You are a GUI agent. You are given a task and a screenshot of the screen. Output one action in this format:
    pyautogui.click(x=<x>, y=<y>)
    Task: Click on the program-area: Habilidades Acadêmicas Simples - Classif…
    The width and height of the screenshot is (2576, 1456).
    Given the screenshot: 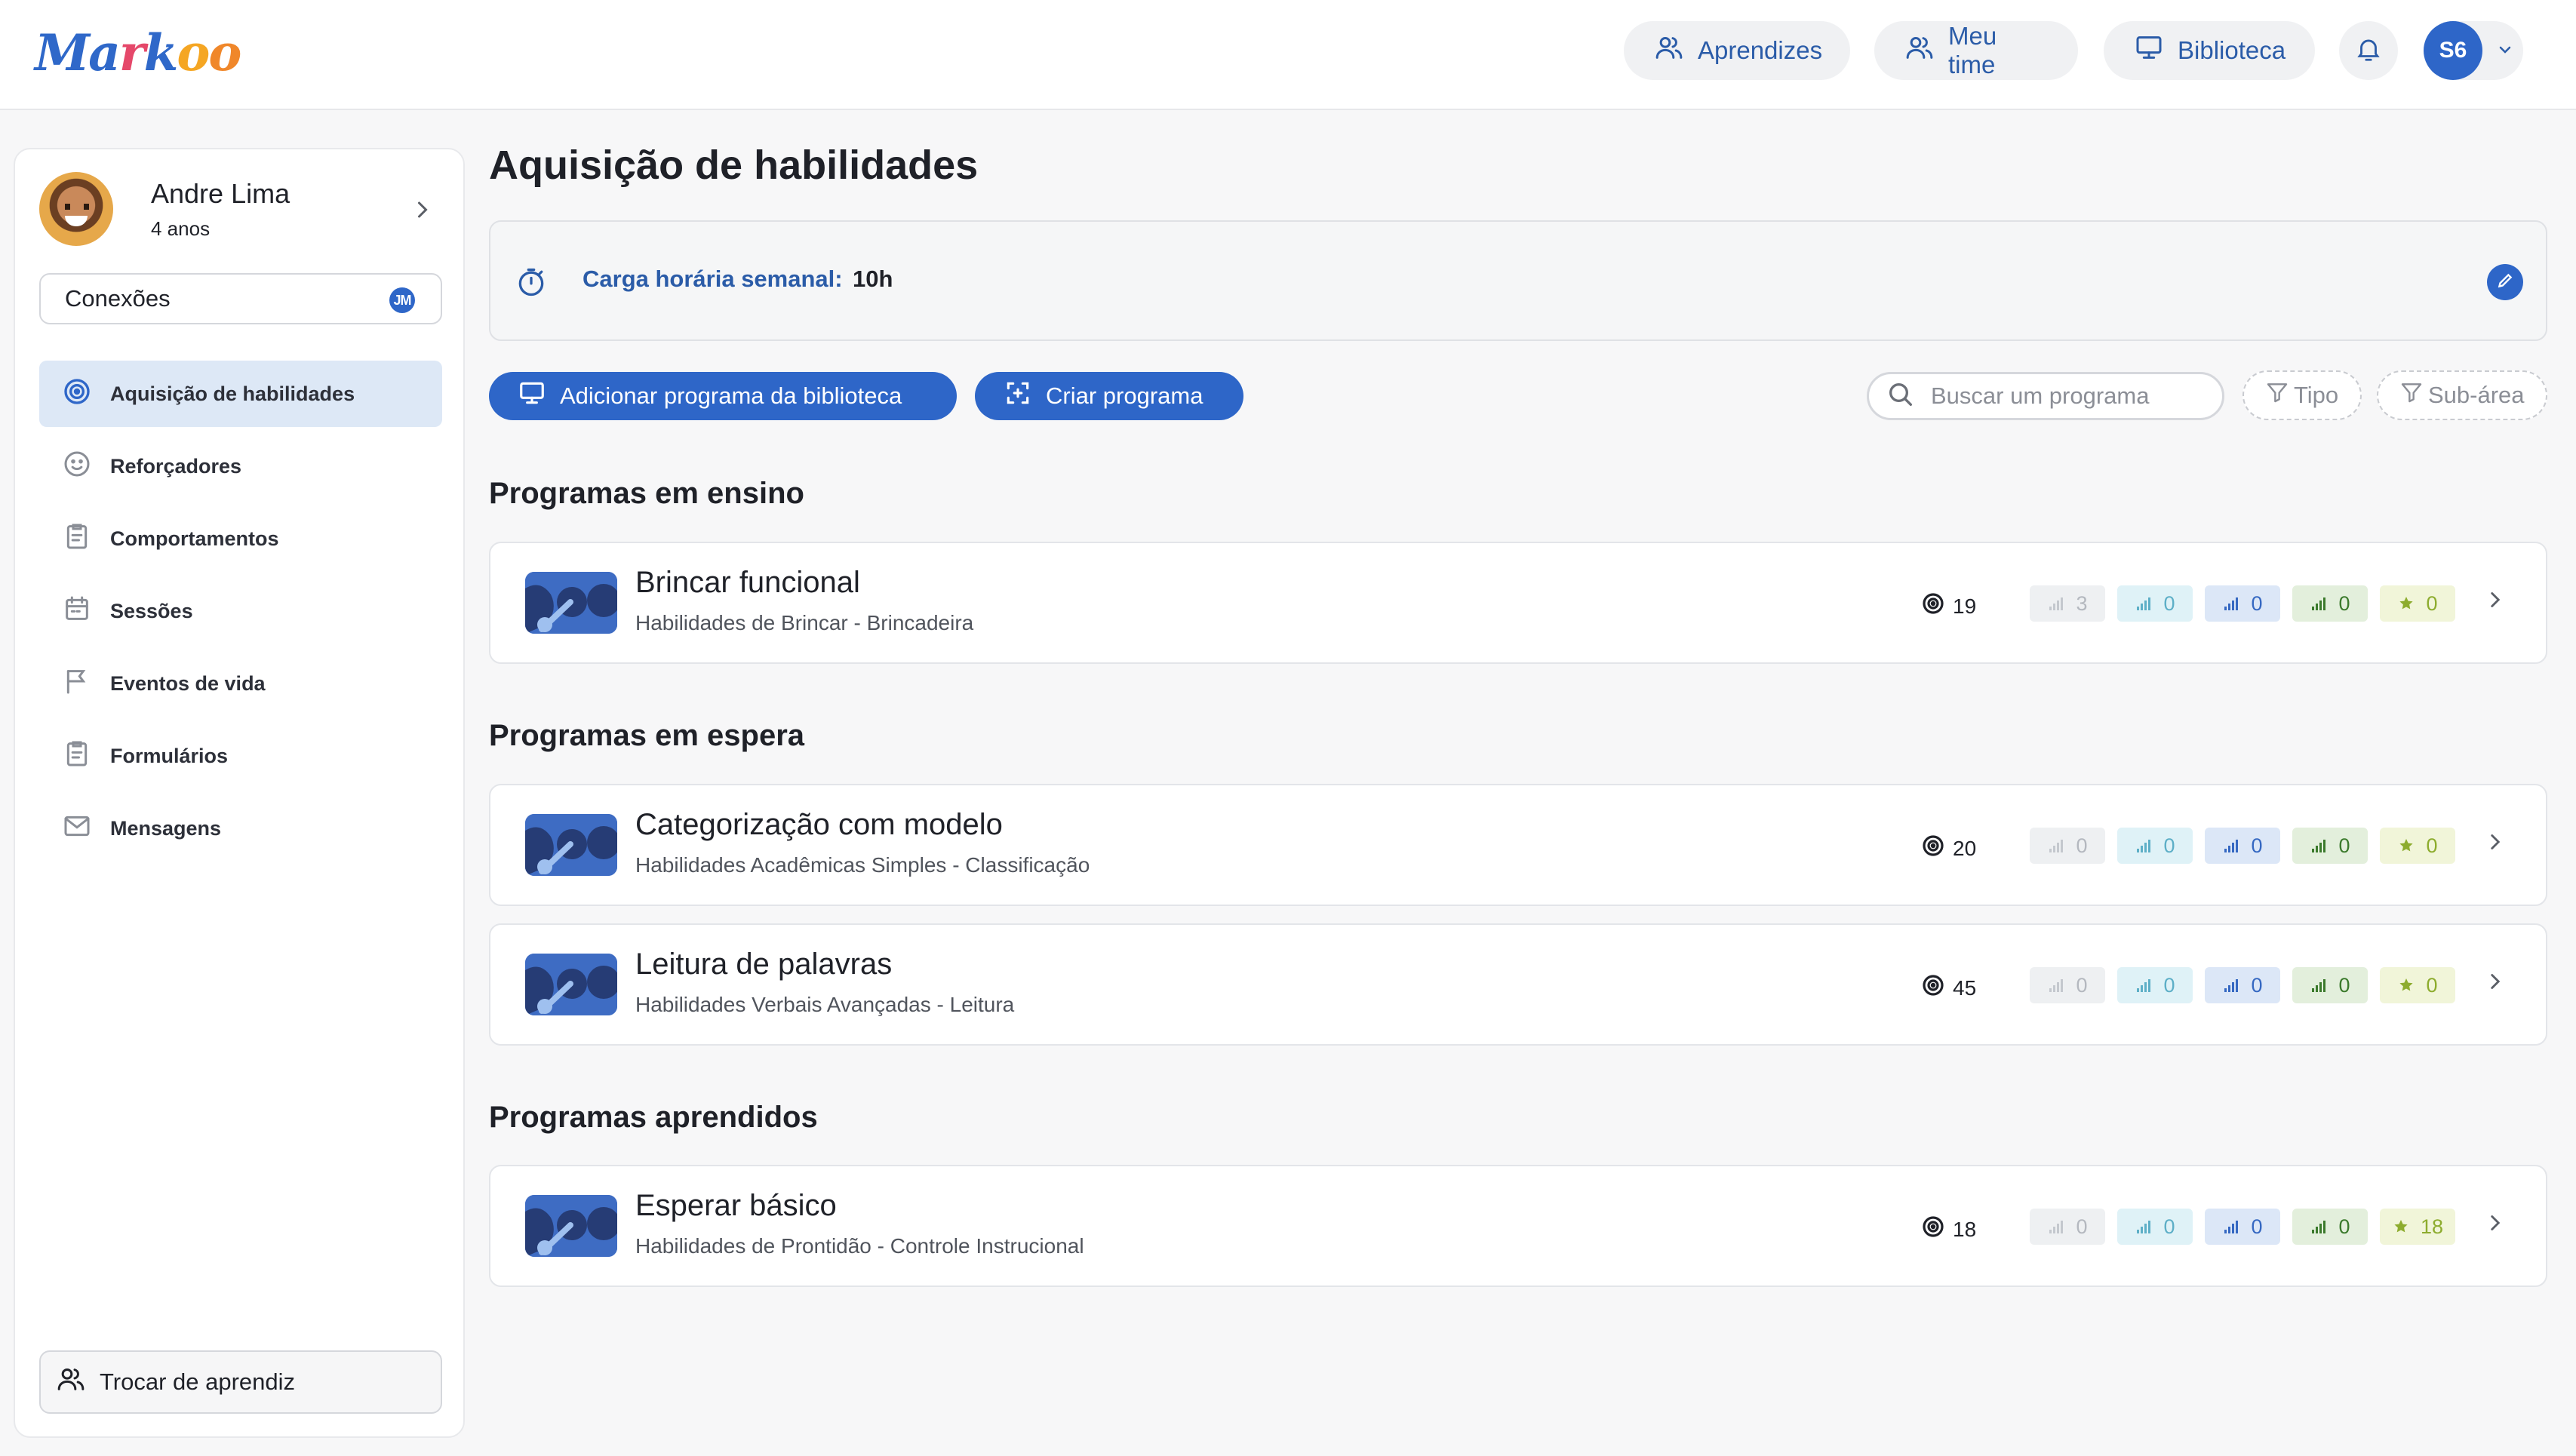 What is the action you would take?
    pyautogui.click(x=862, y=865)
    